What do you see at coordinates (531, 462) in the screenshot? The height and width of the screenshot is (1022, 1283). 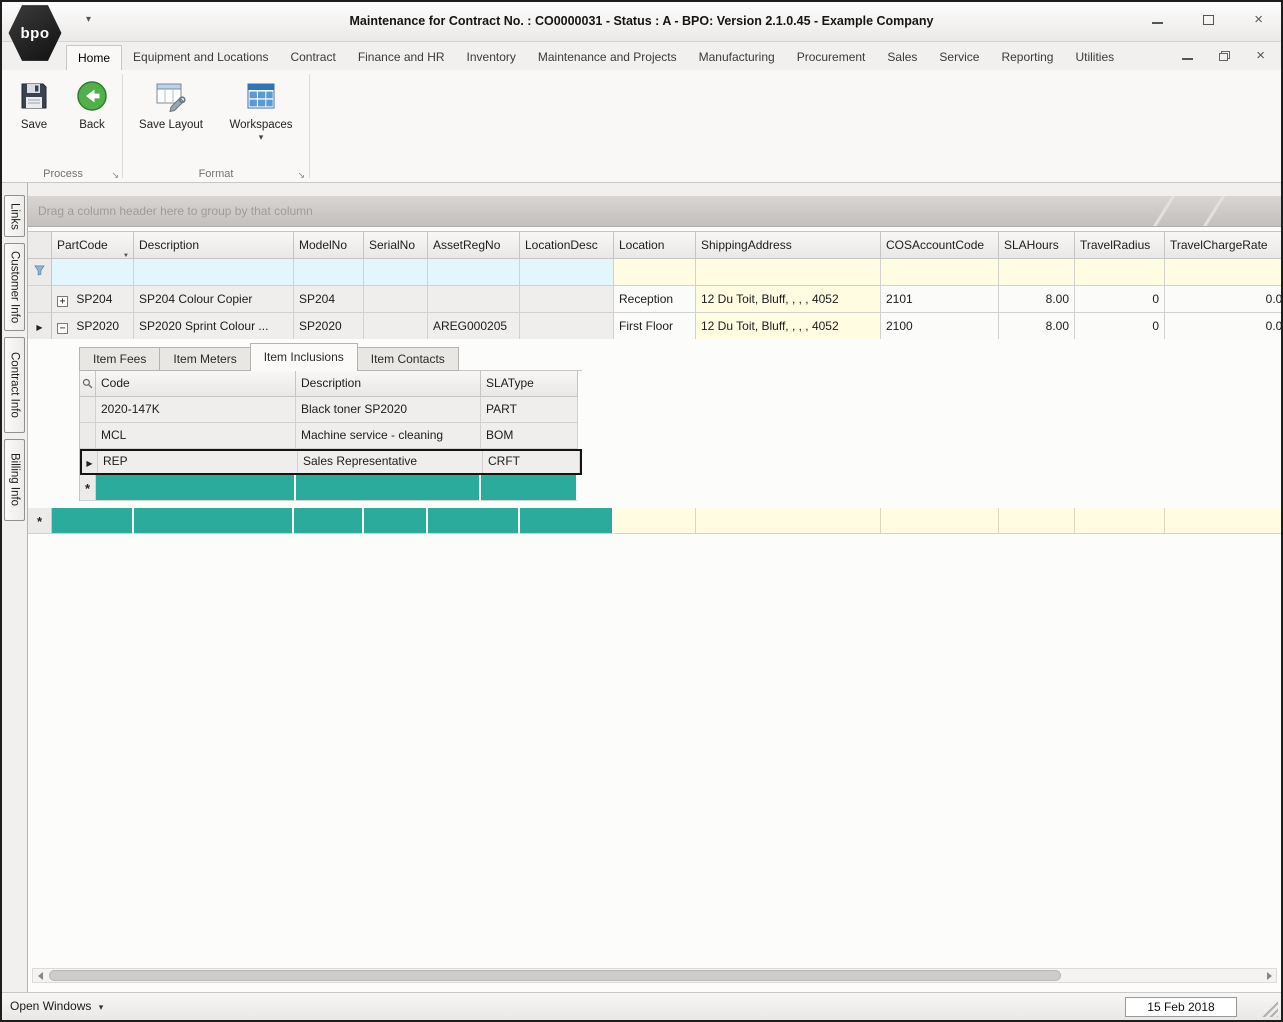 I see `cell-slatype: CRFT` at bounding box center [531, 462].